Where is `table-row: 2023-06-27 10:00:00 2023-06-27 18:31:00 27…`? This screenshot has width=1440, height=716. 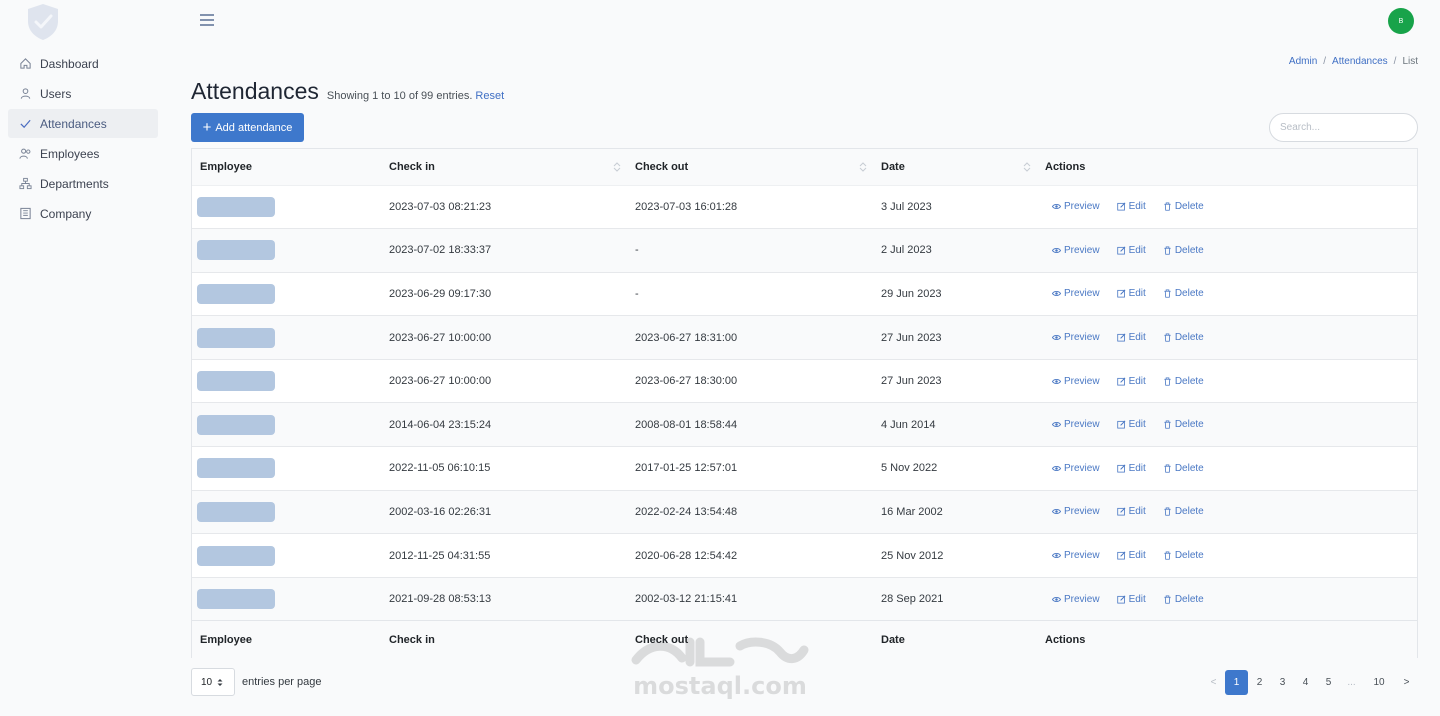
table-row: 2023-06-27 10:00:00 2023-06-27 18:31:00 27… is located at coordinates (804, 337).